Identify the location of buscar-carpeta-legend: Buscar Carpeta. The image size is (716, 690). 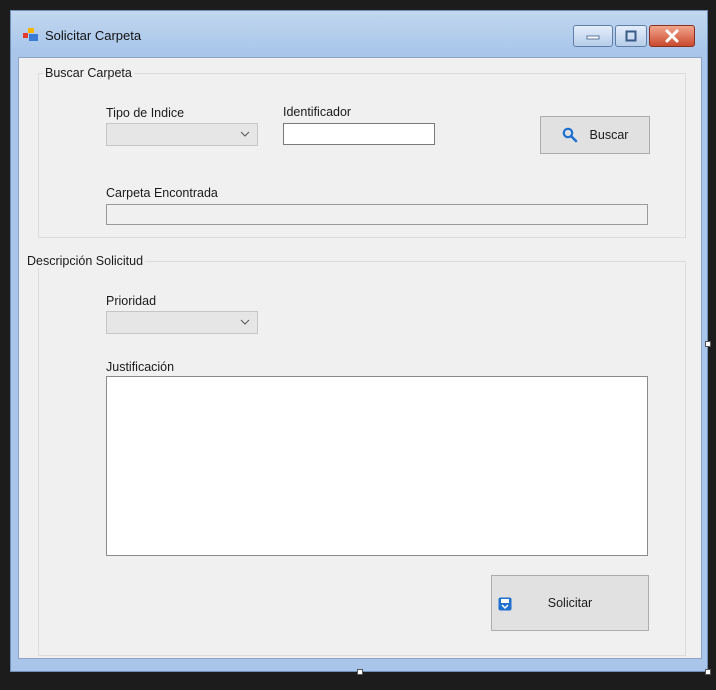
(88, 73).